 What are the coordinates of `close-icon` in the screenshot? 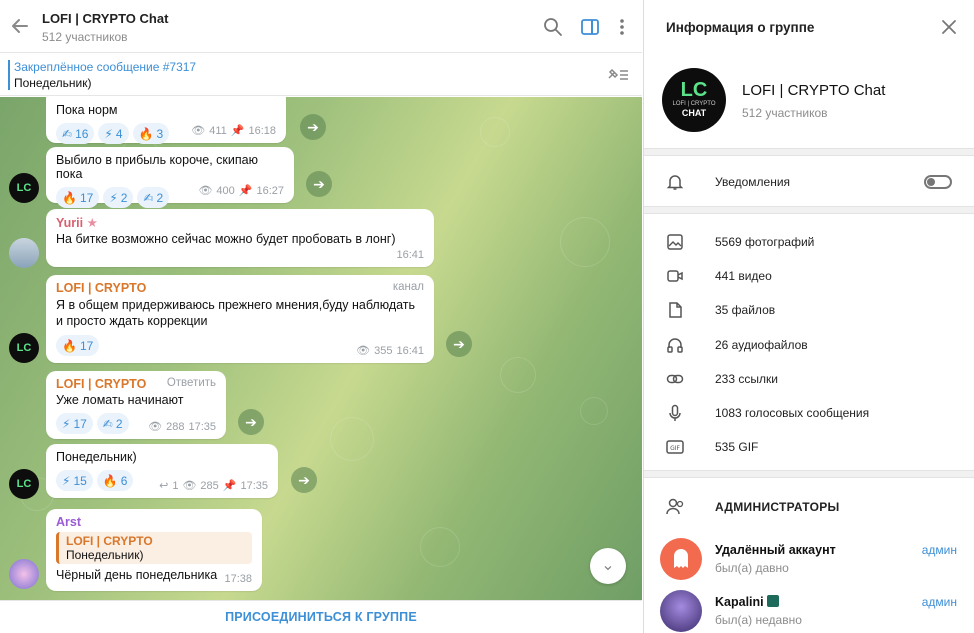 It's located at (949, 27).